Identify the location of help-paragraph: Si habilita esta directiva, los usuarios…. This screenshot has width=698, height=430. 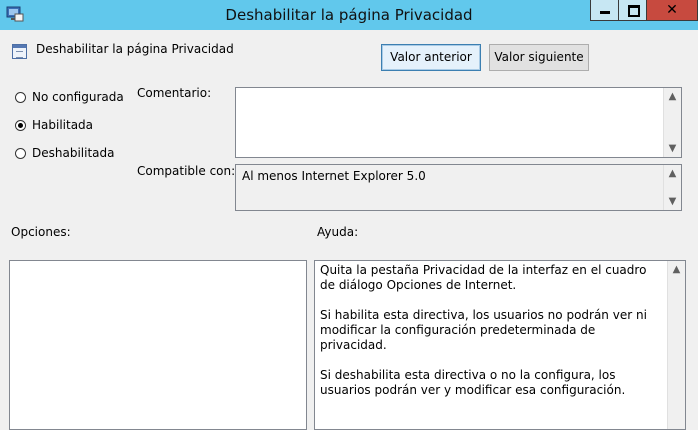
(483, 330).